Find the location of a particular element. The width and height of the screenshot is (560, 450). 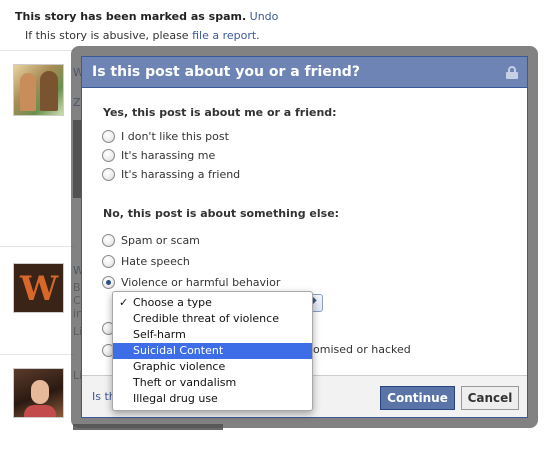

lock-icon is located at coordinates (512, 72).